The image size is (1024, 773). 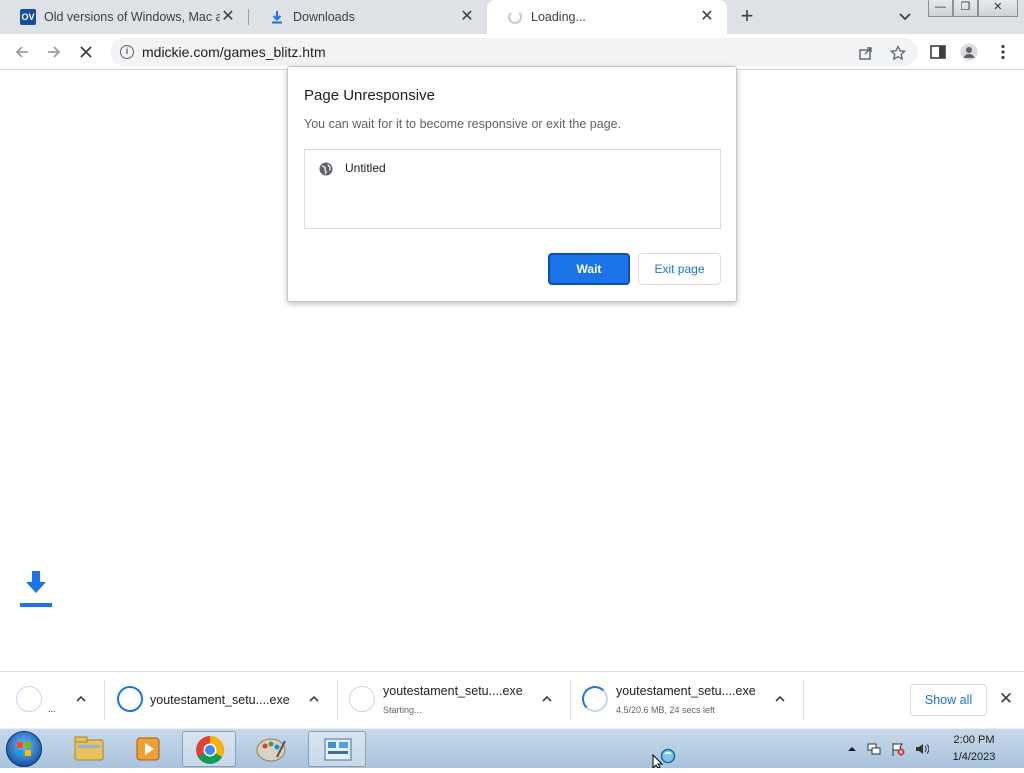 What do you see at coordinates (89, 749) in the screenshot?
I see `explorer-taskbar-icon` at bounding box center [89, 749].